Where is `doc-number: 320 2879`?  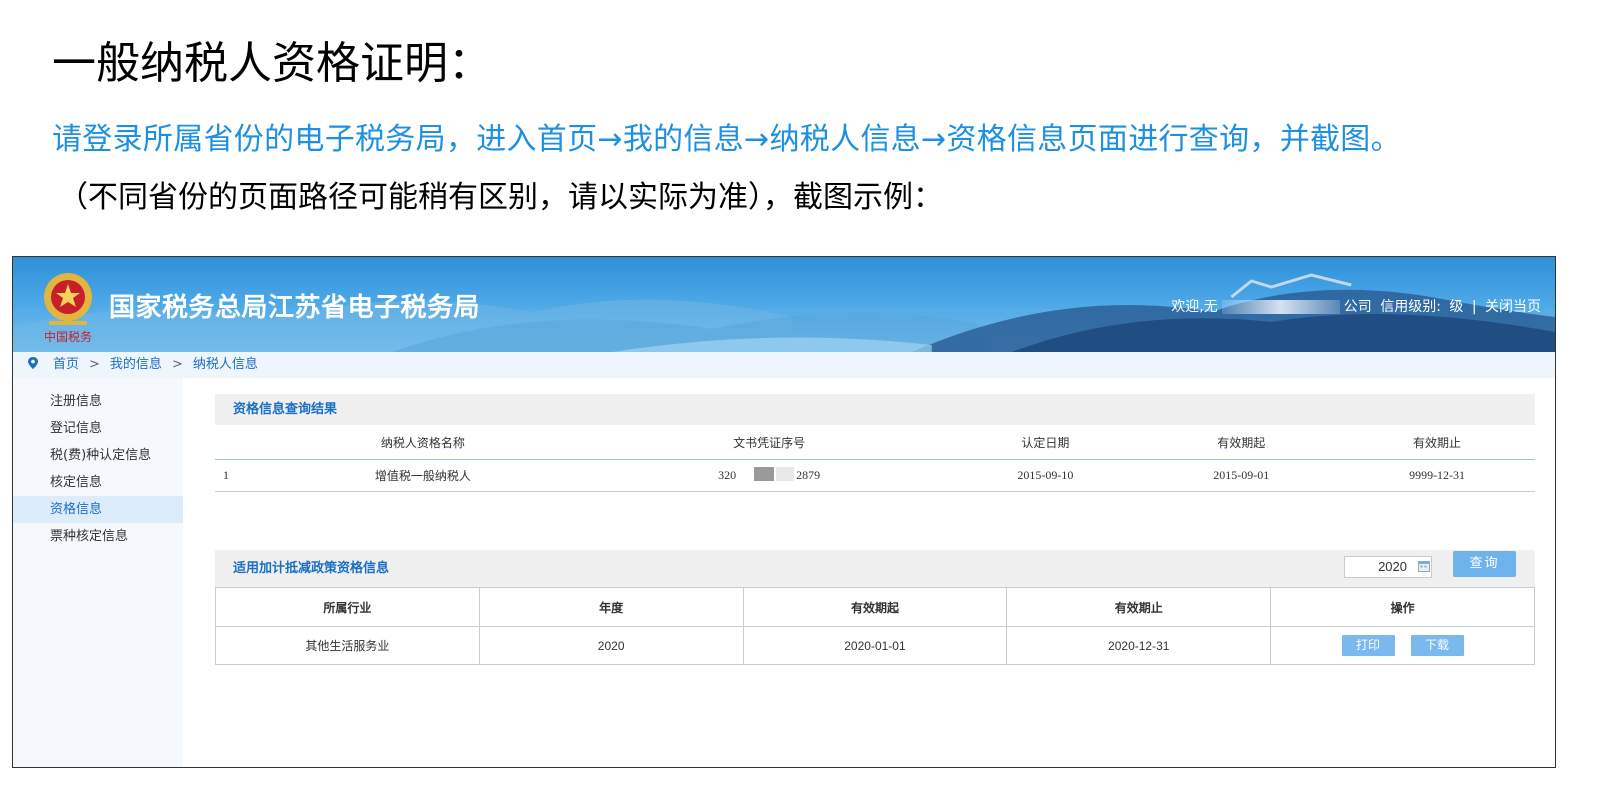 doc-number: 320 2879 is located at coordinates (769, 475).